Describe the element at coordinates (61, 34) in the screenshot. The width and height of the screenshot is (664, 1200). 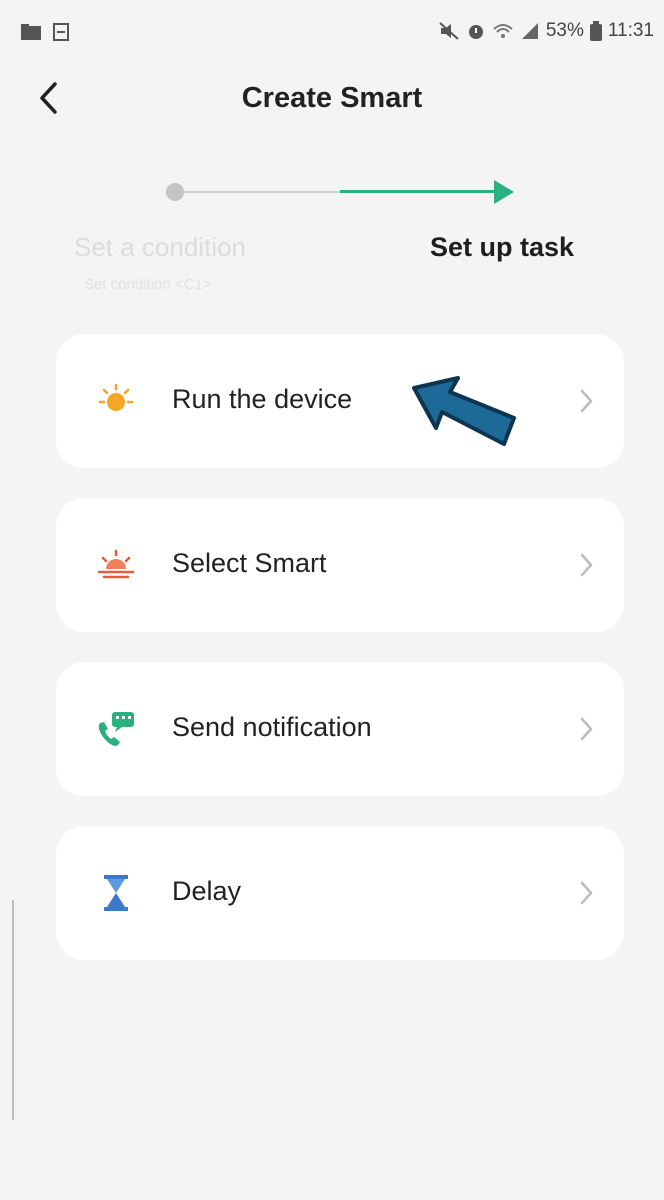
I see `screenshot-icon` at that location.